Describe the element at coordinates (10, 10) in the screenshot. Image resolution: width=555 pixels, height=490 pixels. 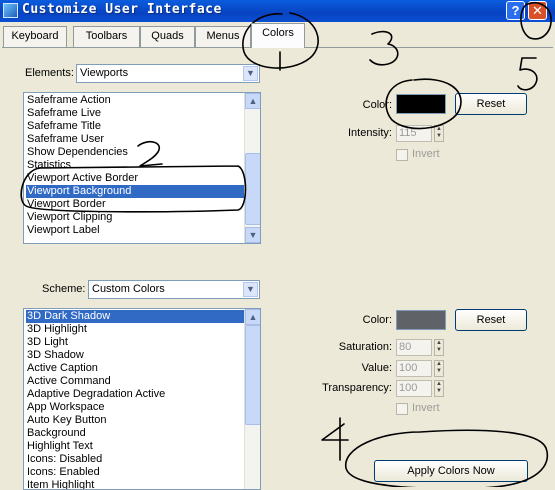
I see `app-icon` at that location.